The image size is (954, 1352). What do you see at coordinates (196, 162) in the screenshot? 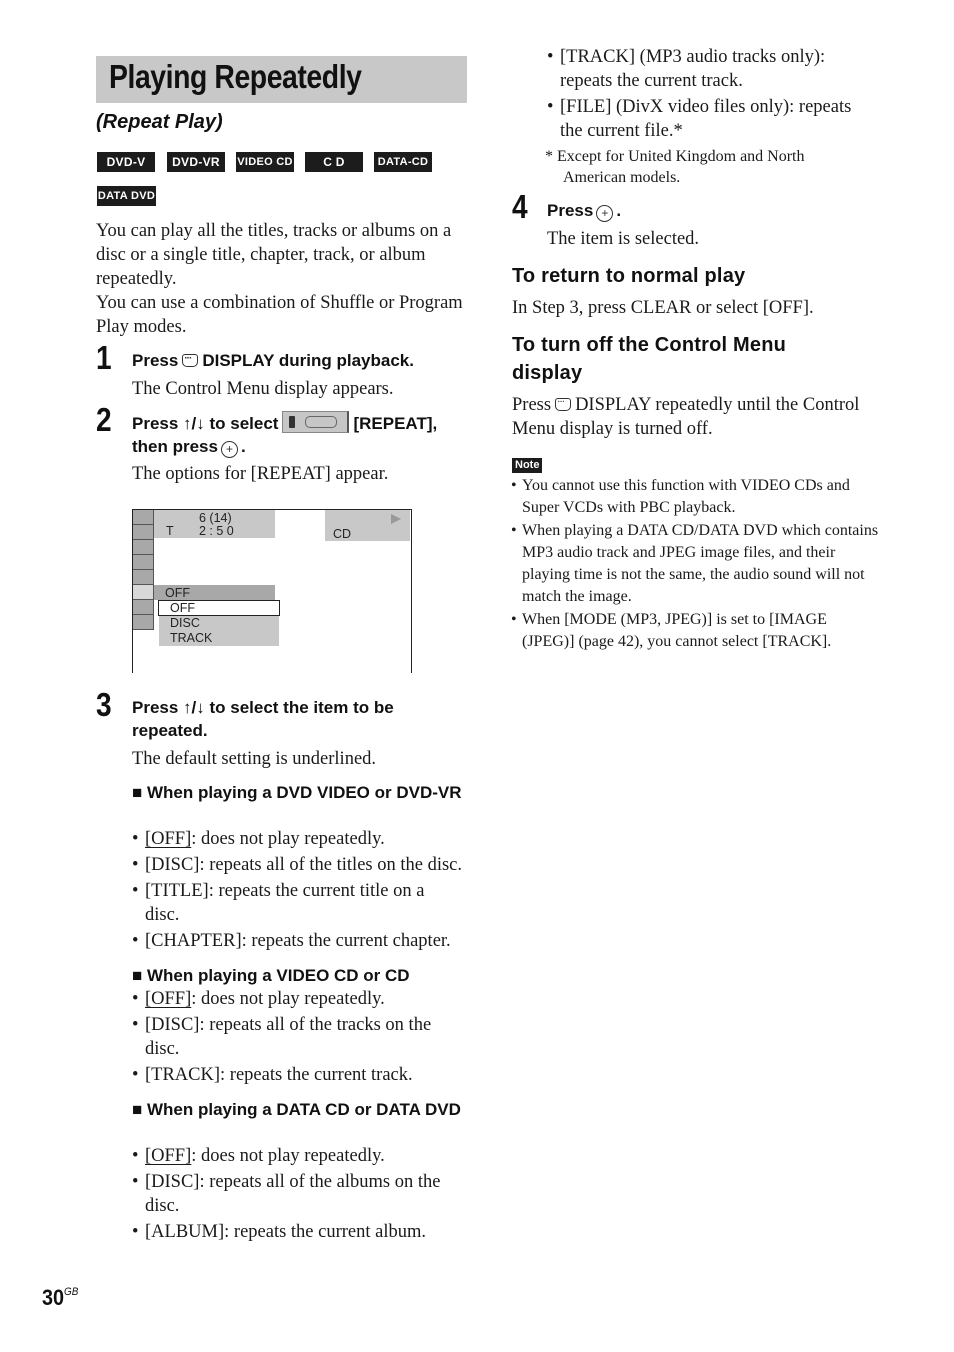
I see `badge-dvd-vr: DVD-VR` at bounding box center [196, 162].